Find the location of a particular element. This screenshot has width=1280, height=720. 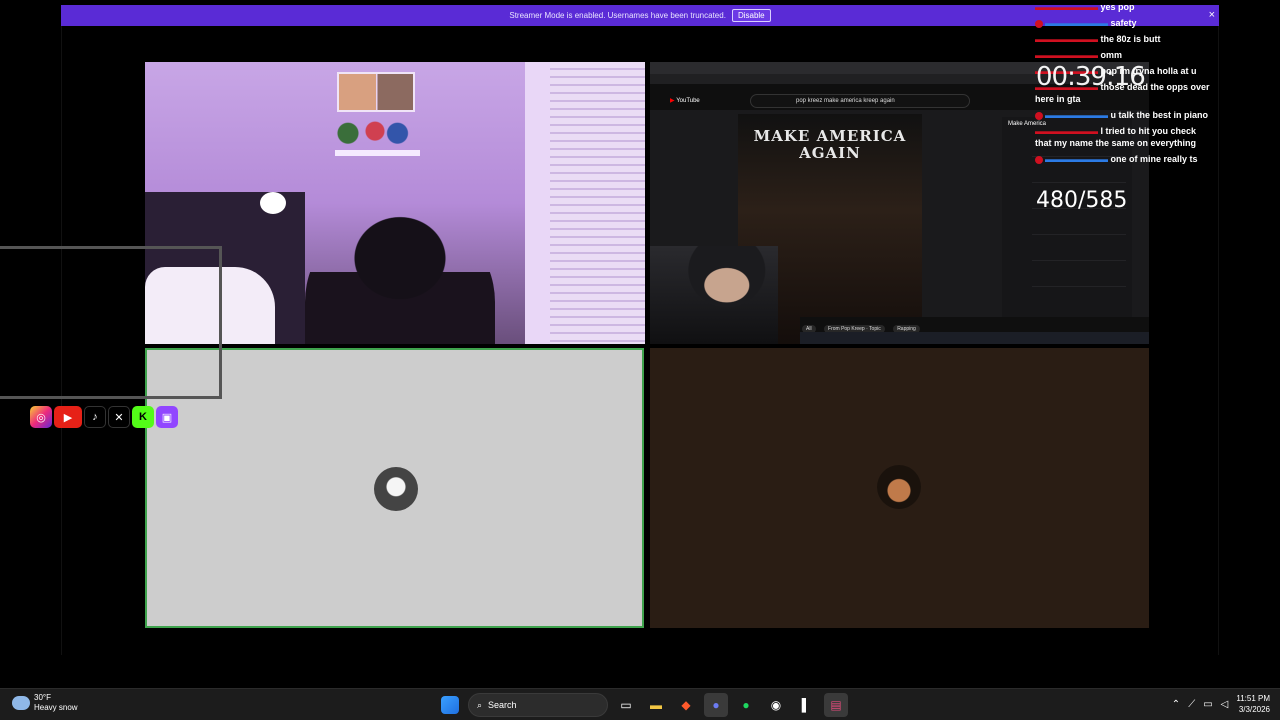

instagram-icon: ◎ is located at coordinates (41, 417).